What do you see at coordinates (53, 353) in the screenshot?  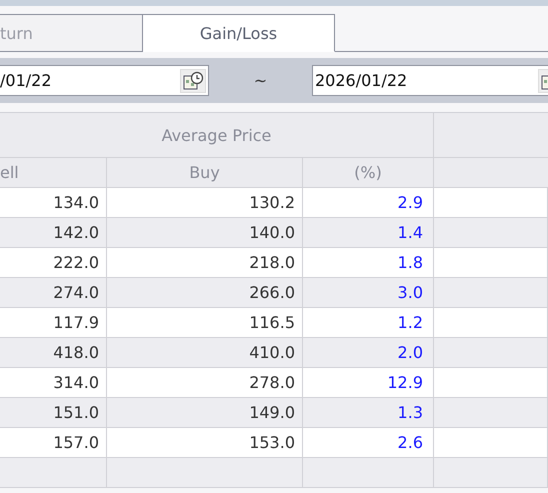 I see `table-cell: 418.0` at bounding box center [53, 353].